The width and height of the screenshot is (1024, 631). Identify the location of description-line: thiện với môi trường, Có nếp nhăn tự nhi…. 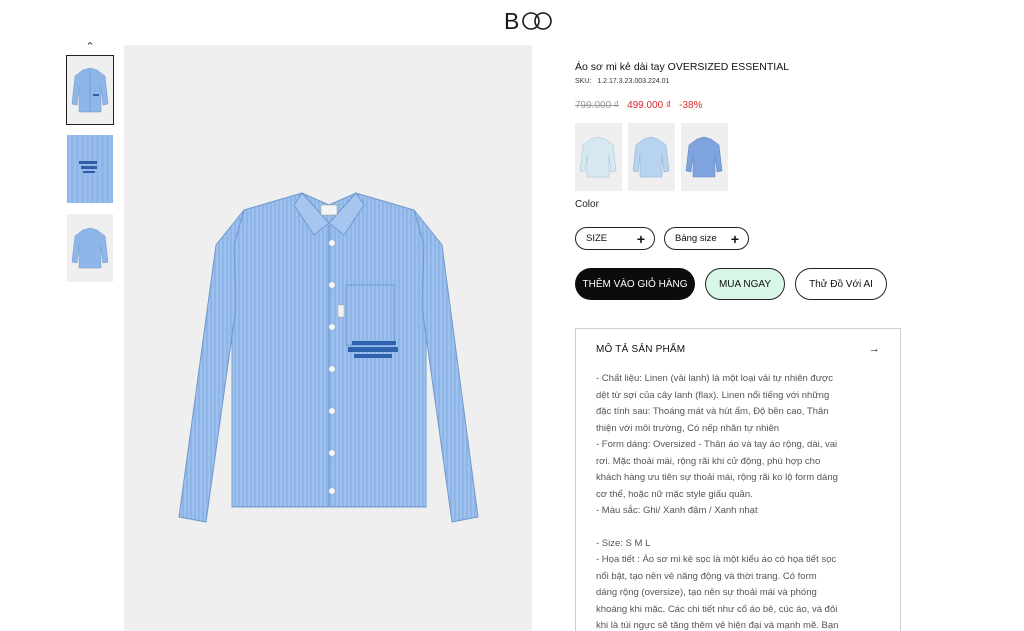
(688, 428).